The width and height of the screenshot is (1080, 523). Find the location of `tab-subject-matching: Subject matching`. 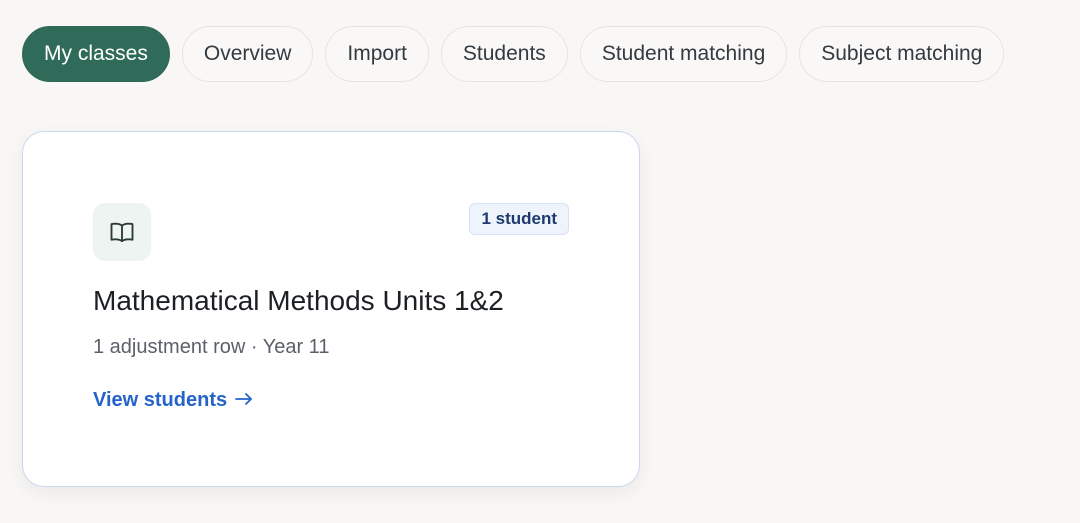

tab-subject-matching: Subject matching is located at coordinates (902, 54).